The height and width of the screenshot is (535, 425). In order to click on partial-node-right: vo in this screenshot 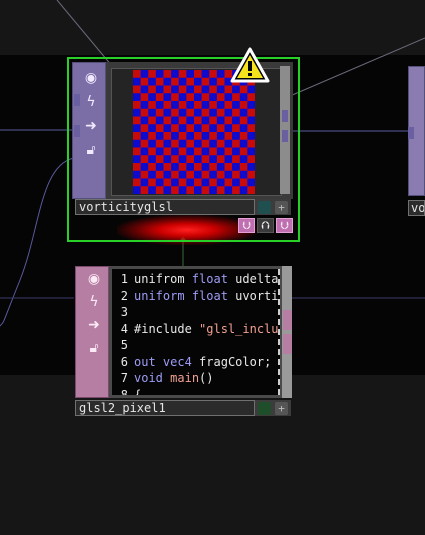, I will do `click(416, 141)`.